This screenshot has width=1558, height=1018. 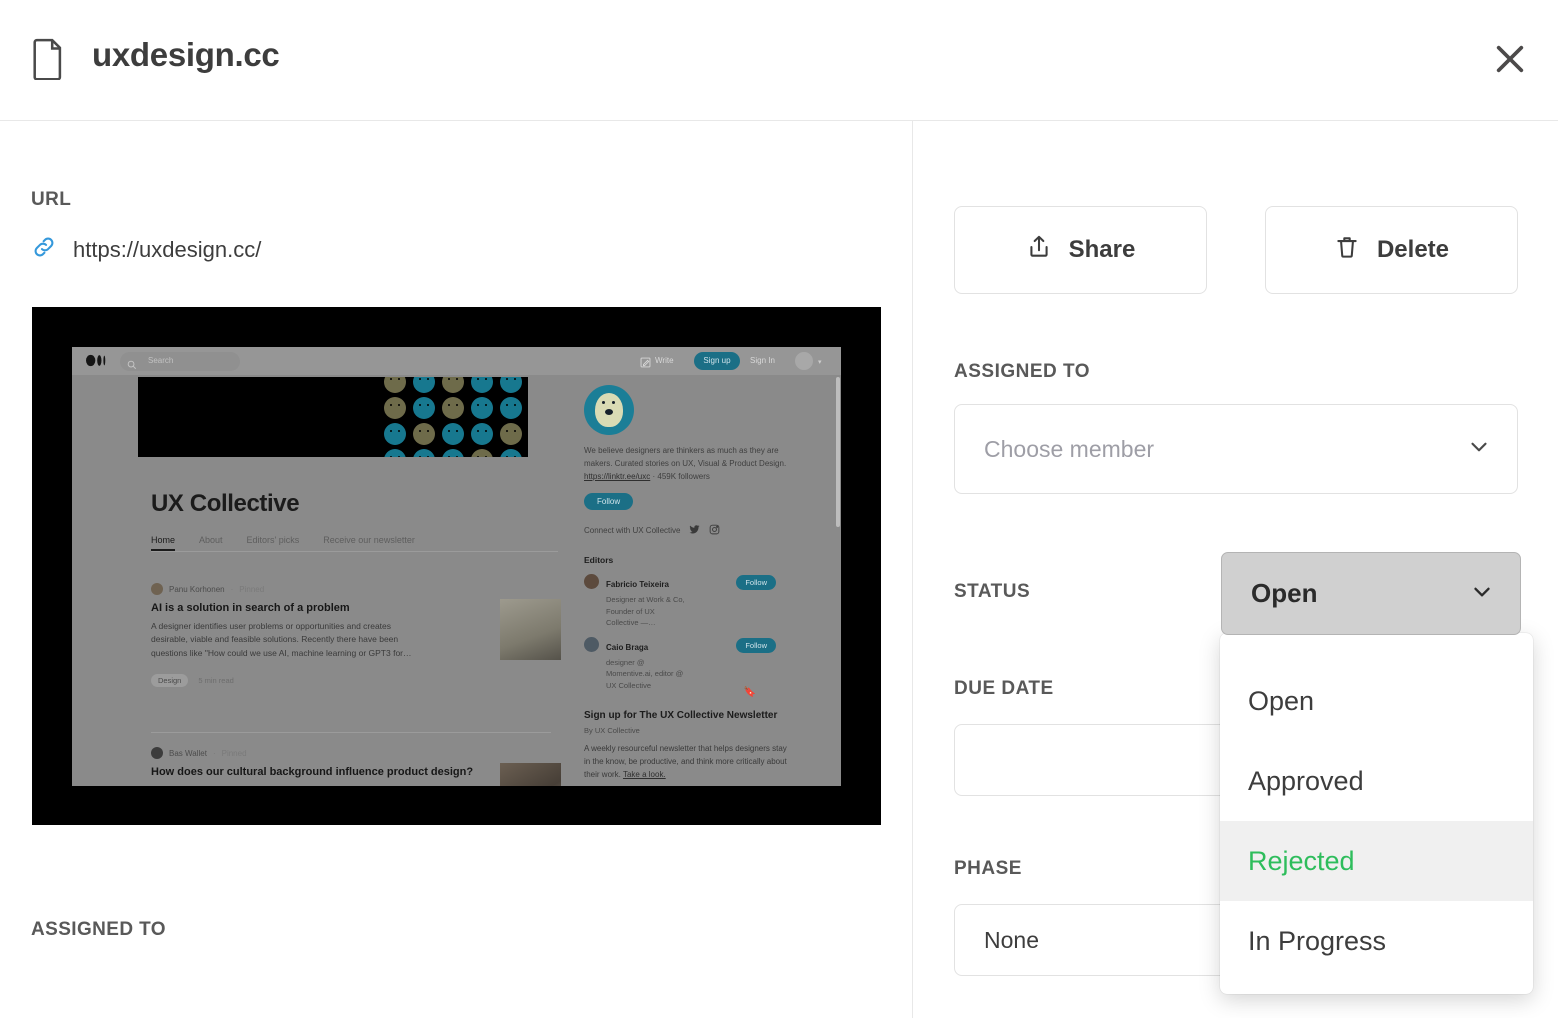 I want to click on preview-nav-divider, so click(x=354, y=551).